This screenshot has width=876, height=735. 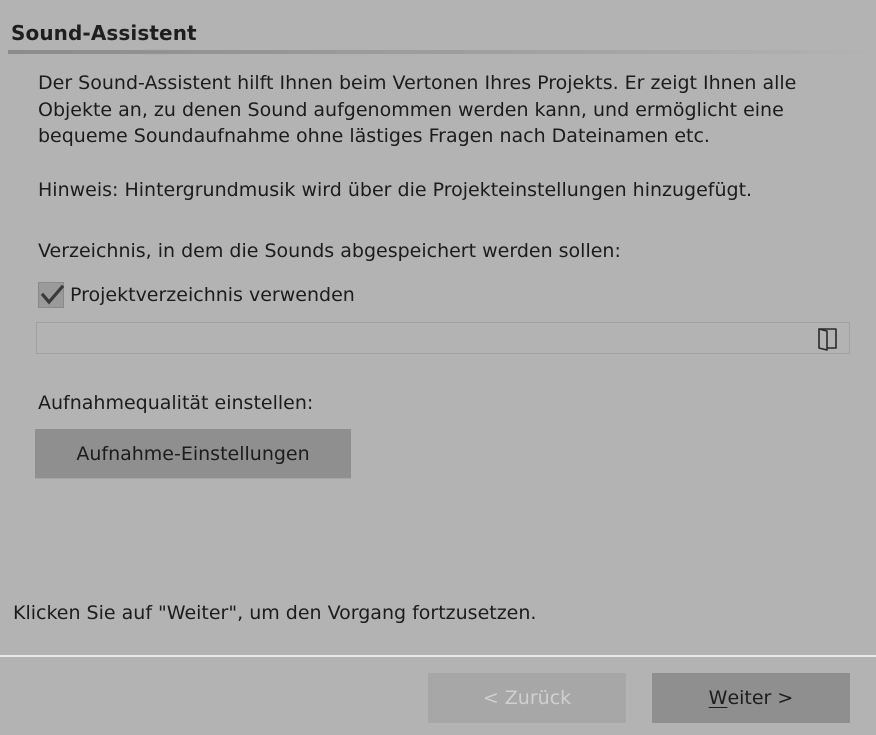 What do you see at coordinates (718, 698) in the screenshot?
I see `next-mnemonic: W` at bounding box center [718, 698].